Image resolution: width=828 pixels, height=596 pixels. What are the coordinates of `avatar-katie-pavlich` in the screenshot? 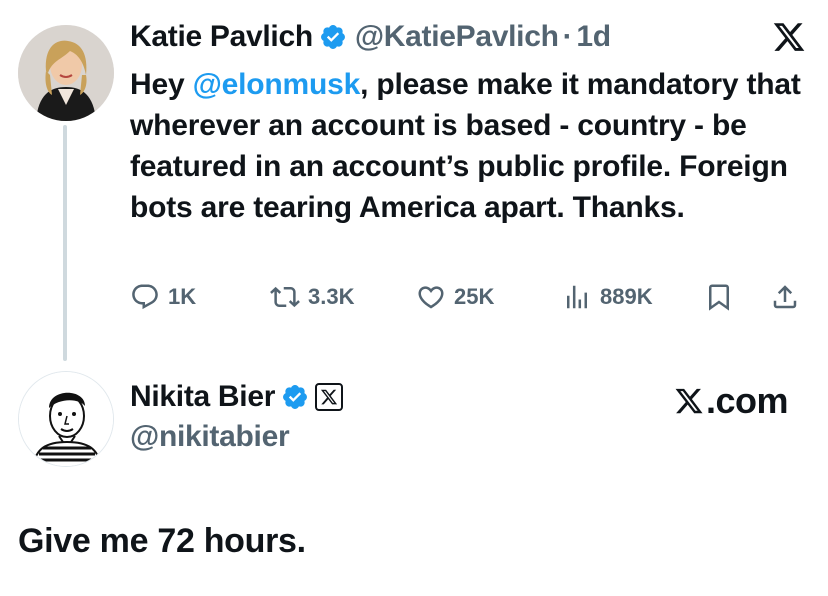 It's located at (66, 73).